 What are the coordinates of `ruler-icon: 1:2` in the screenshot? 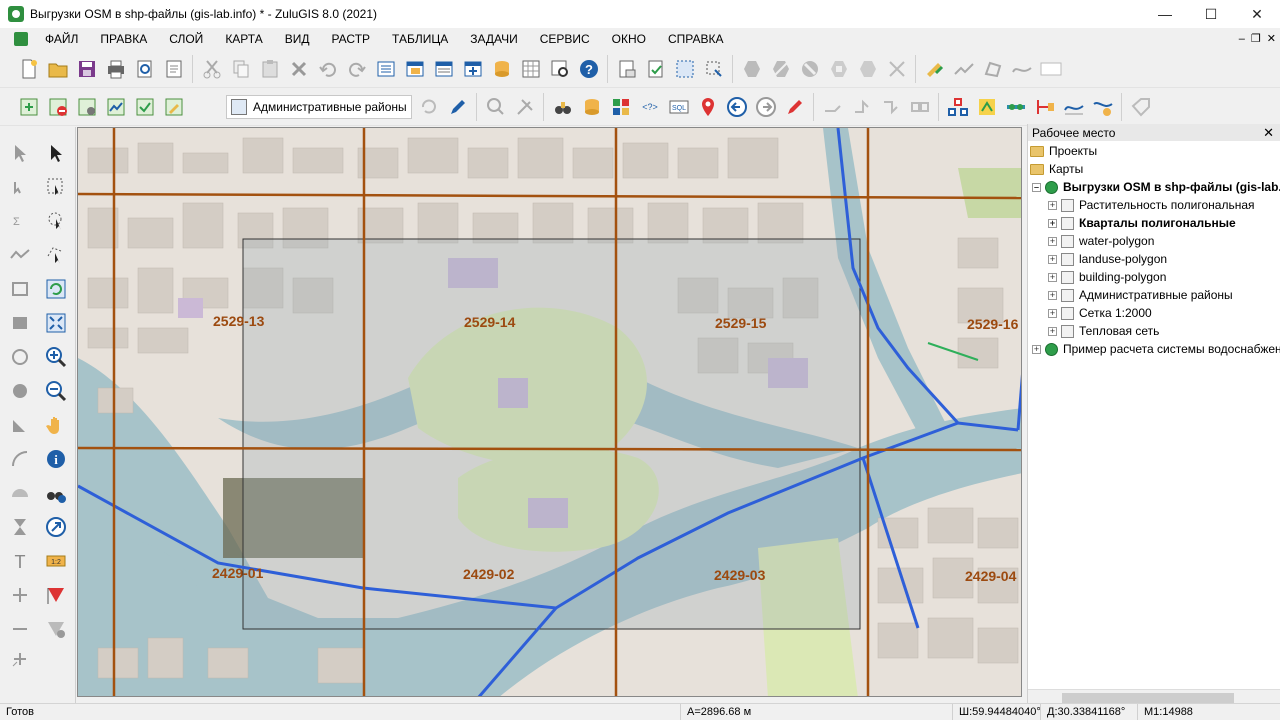 It's located at (56, 561).